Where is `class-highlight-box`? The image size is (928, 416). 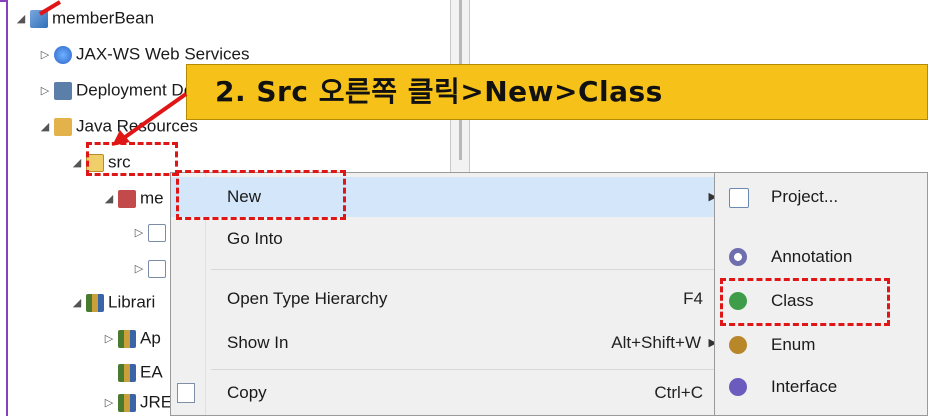
class-highlight-box is located at coordinates (805, 302).